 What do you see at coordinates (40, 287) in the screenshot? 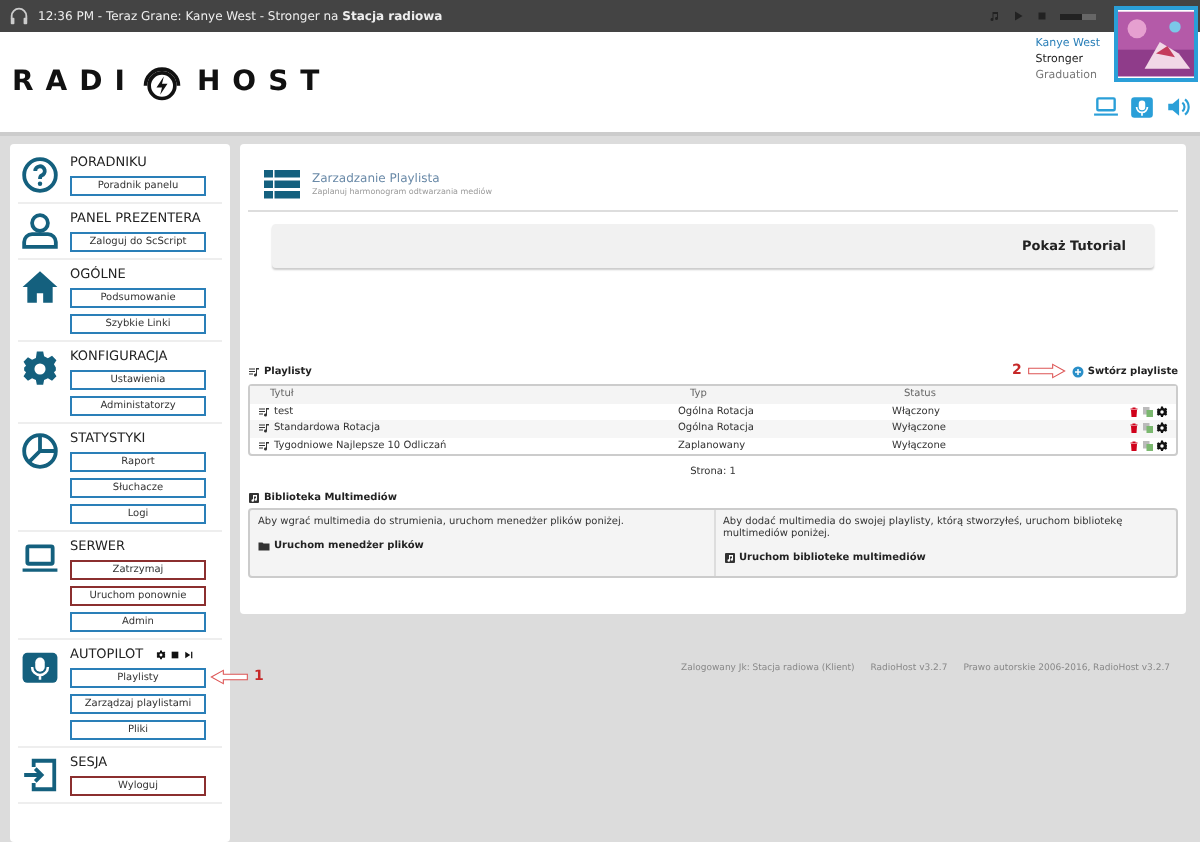
I see `home-icon` at bounding box center [40, 287].